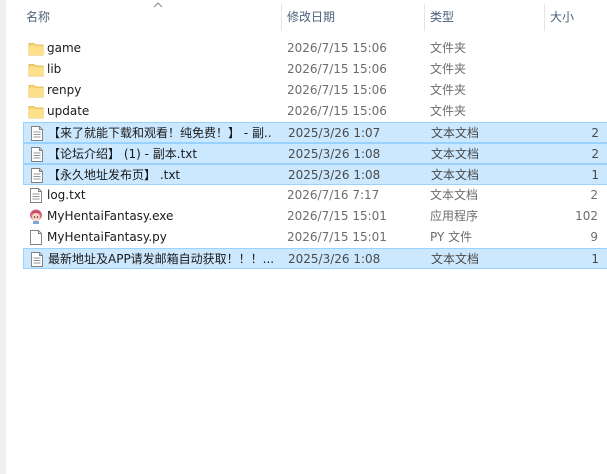 This screenshot has height=474, width=607. I want to click on file-name: game, so click(64, 48).